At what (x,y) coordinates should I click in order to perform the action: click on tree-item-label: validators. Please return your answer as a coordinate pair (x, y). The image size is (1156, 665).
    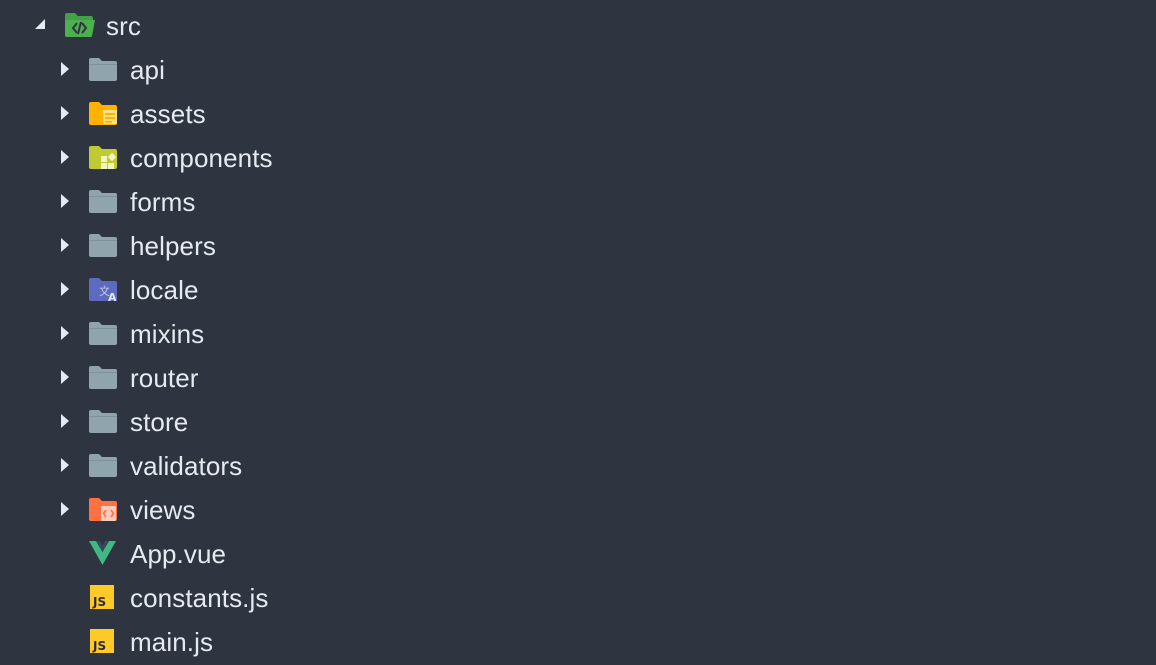
    Looking at the image, I should click on (186, 466).